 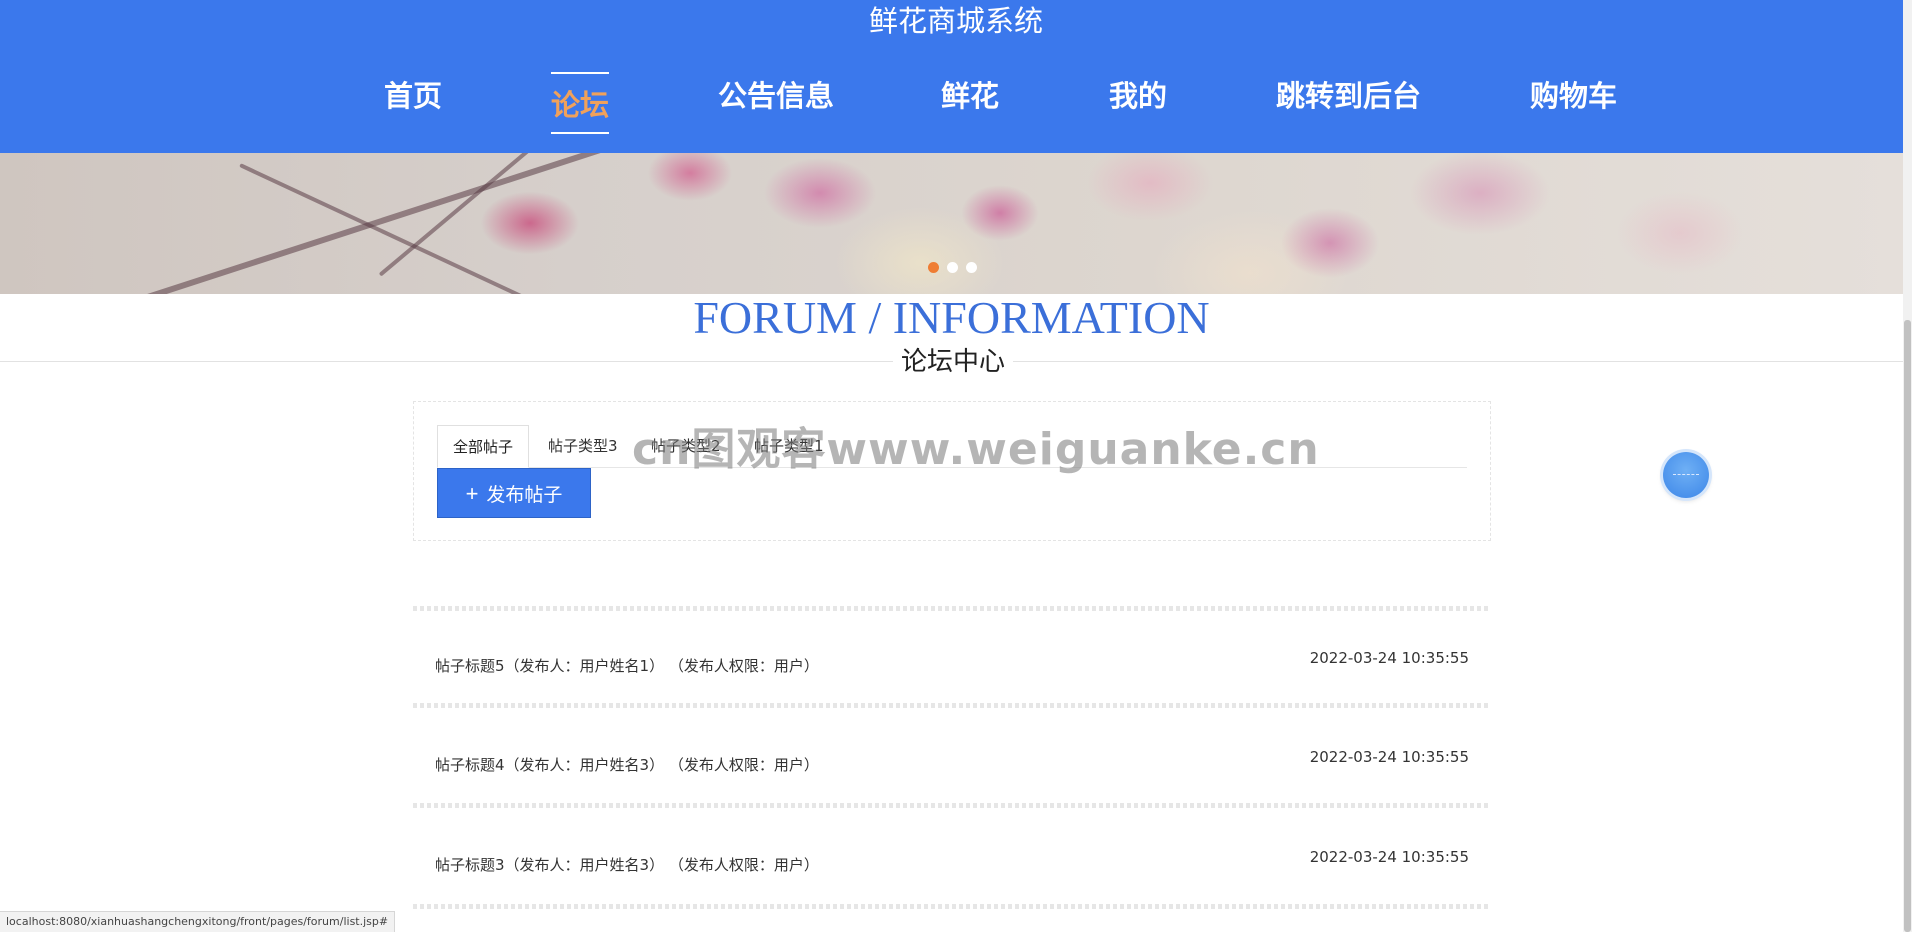 What do you see at coordinates (970, 96) in the screenshot?
I see `nav-item-flowers: 鲜花` at bounding box center [970, 96].